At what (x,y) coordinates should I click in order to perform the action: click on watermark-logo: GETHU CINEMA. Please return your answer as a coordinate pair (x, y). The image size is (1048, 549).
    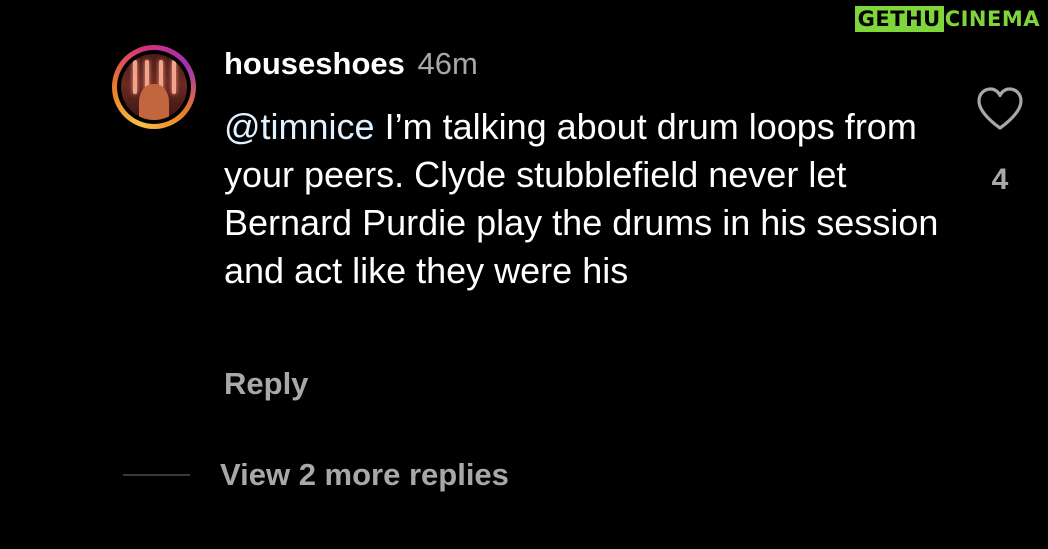
    Looking at the image, I should click on (948, 19).